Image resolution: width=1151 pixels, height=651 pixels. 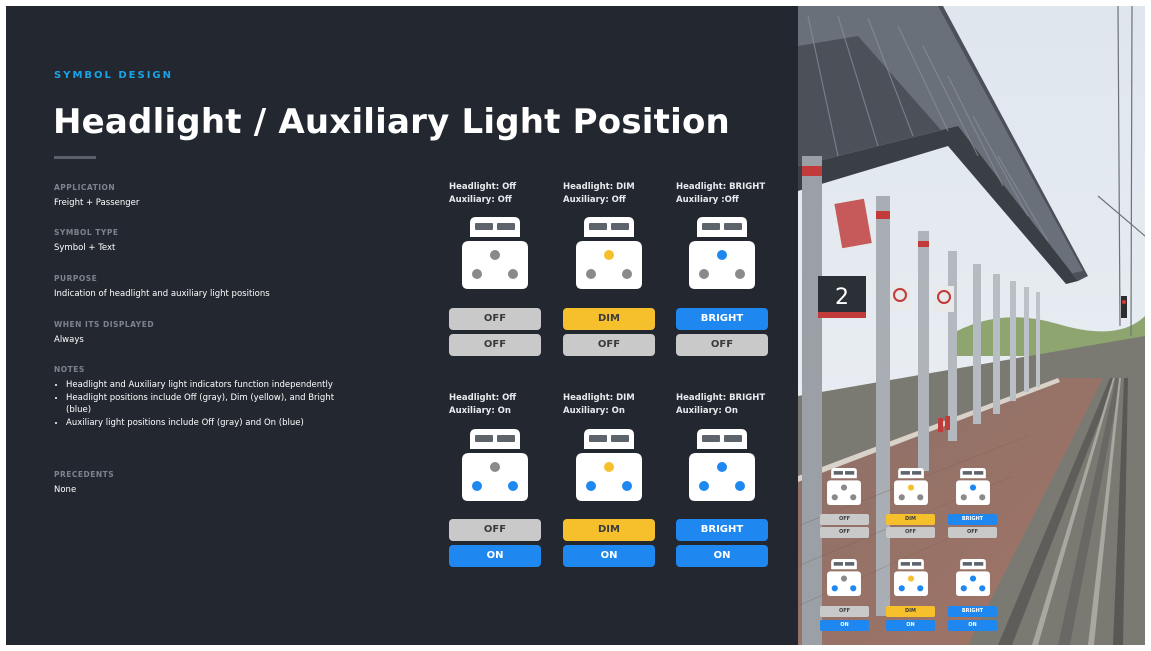 What do you see at coordinates (76, 278) in the screenshot?
I see `purpose-label: PURPOSE` at bounding box center [76, 278].